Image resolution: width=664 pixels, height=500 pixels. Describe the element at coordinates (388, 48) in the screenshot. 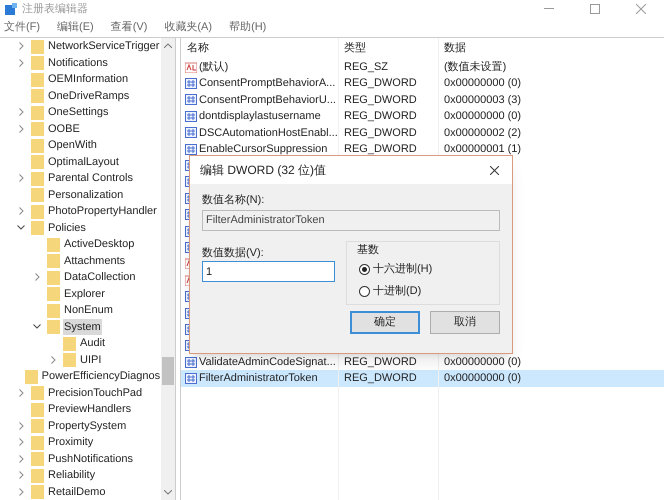

I see `column-header: 类型` at that location.